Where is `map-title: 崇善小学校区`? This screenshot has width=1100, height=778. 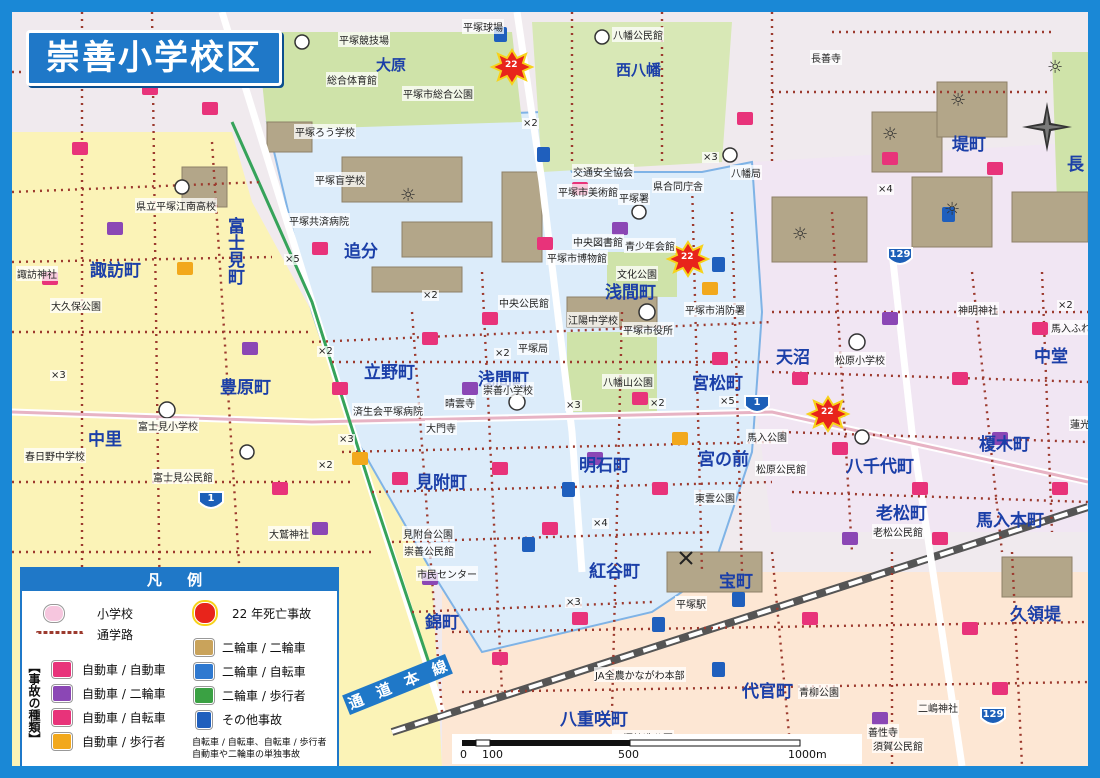 map-title: 崇善小学校区 is located at coordinates (154, 58).